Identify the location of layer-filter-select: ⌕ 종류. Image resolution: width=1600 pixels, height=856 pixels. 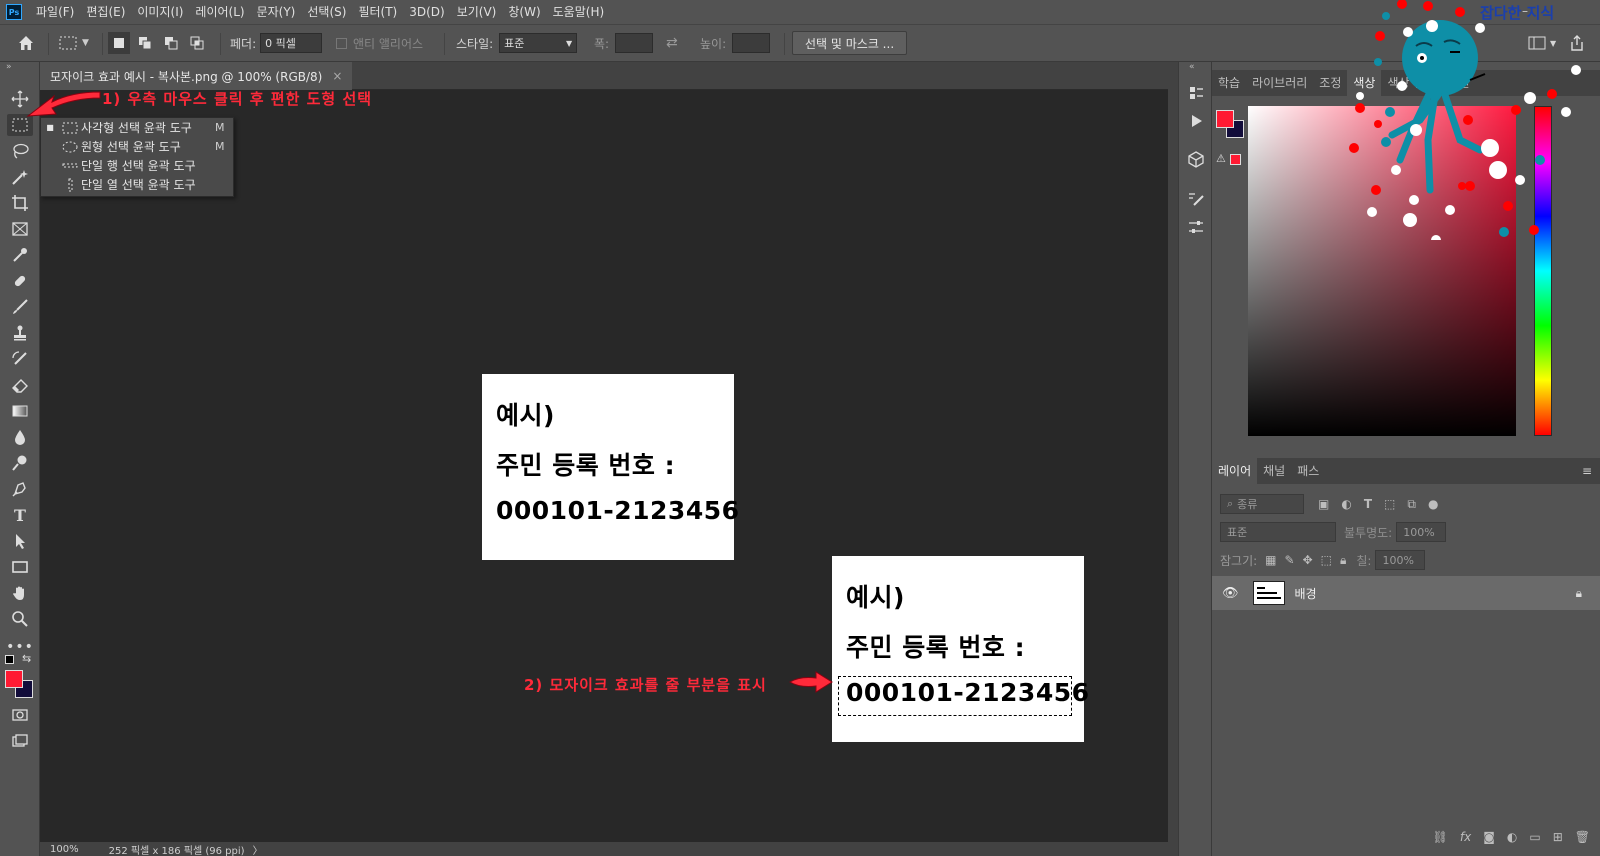
(1262, 504).